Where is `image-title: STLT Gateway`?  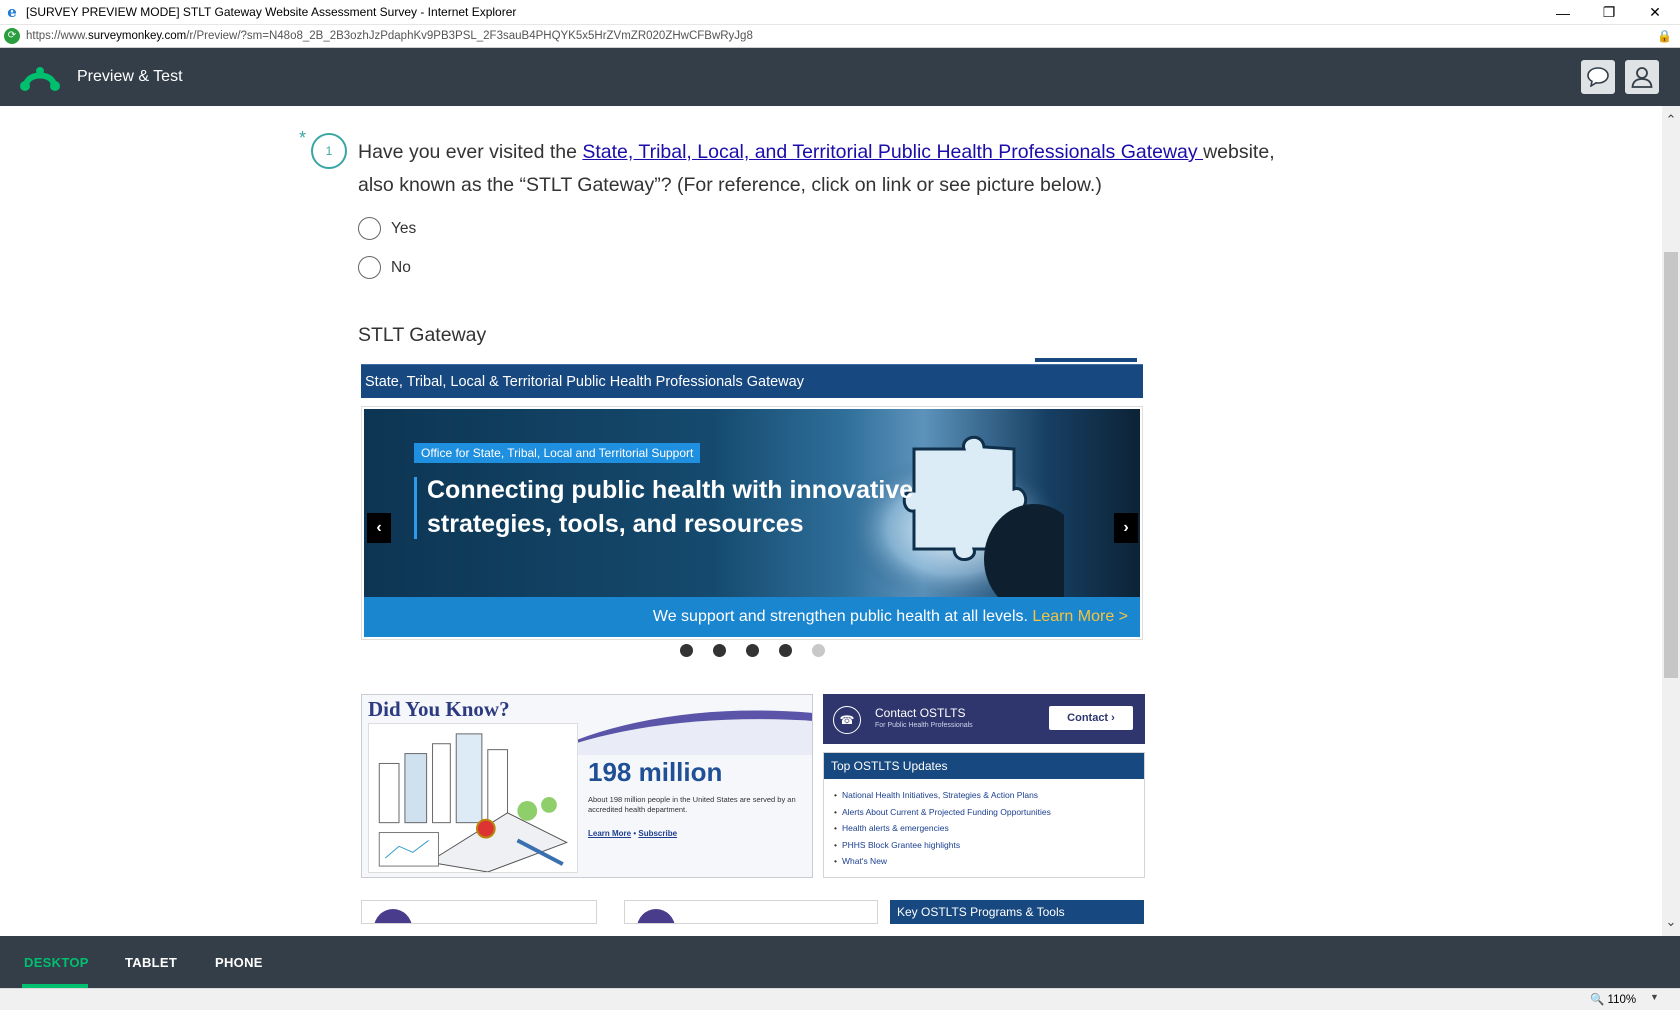
image-title: STLT Gateway is located at coordinates (422, 335).